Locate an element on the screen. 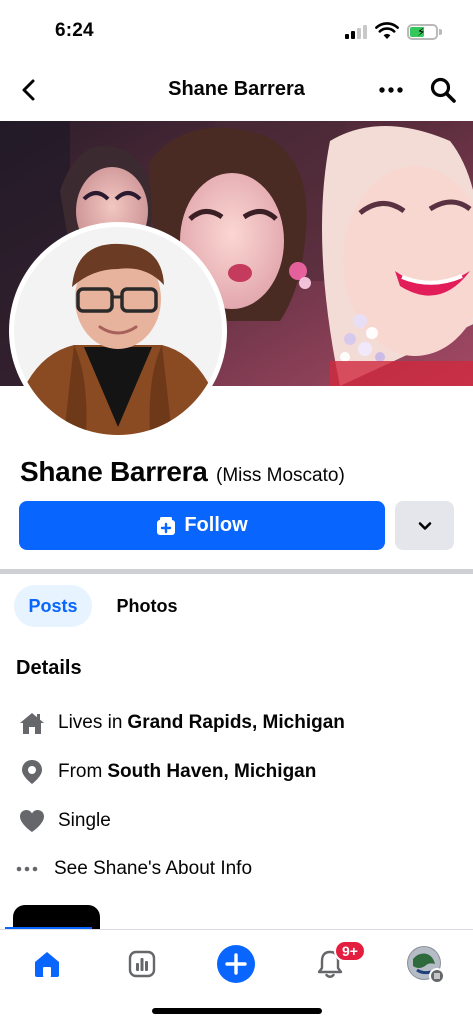 This screenshot has width=473, height=1024. nav-profile-button is located at coordinates (425, 964).